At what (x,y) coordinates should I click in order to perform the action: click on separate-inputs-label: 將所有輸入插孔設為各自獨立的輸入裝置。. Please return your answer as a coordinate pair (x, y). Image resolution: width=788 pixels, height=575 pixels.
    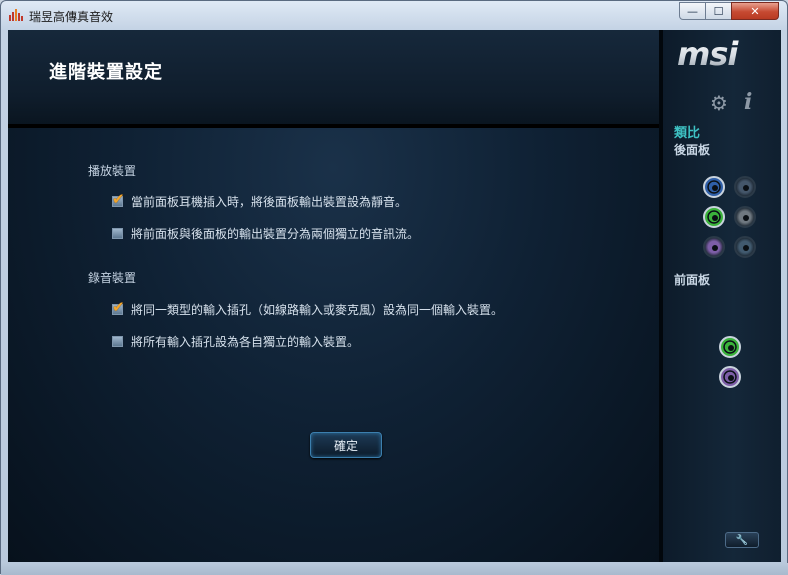
    Looking at the image, I should click on (245, 342).